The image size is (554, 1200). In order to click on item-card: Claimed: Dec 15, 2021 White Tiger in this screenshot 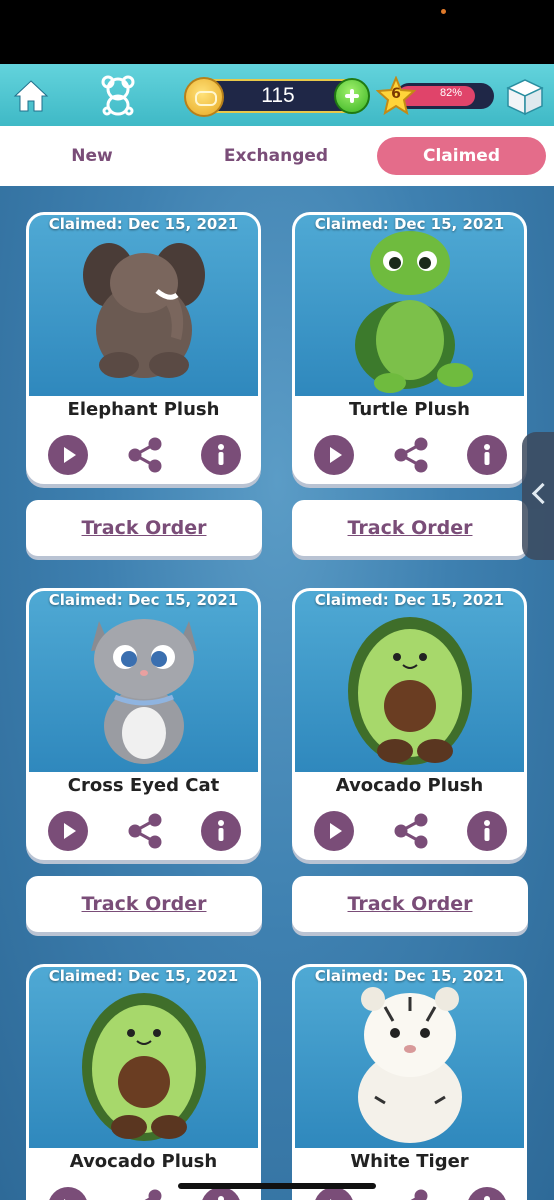, I will do `click(409, 1082)`.